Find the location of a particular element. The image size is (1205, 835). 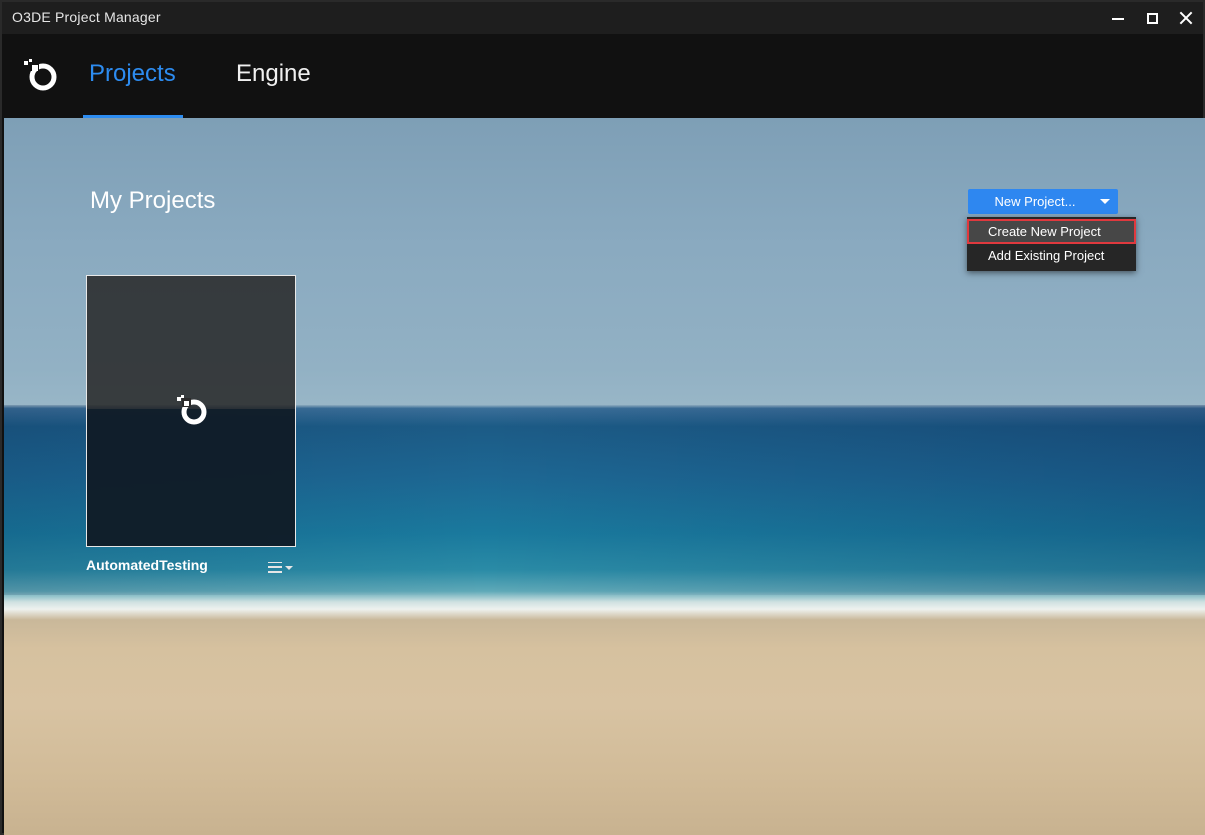

close-icon is located at coordinates (1186, 18).